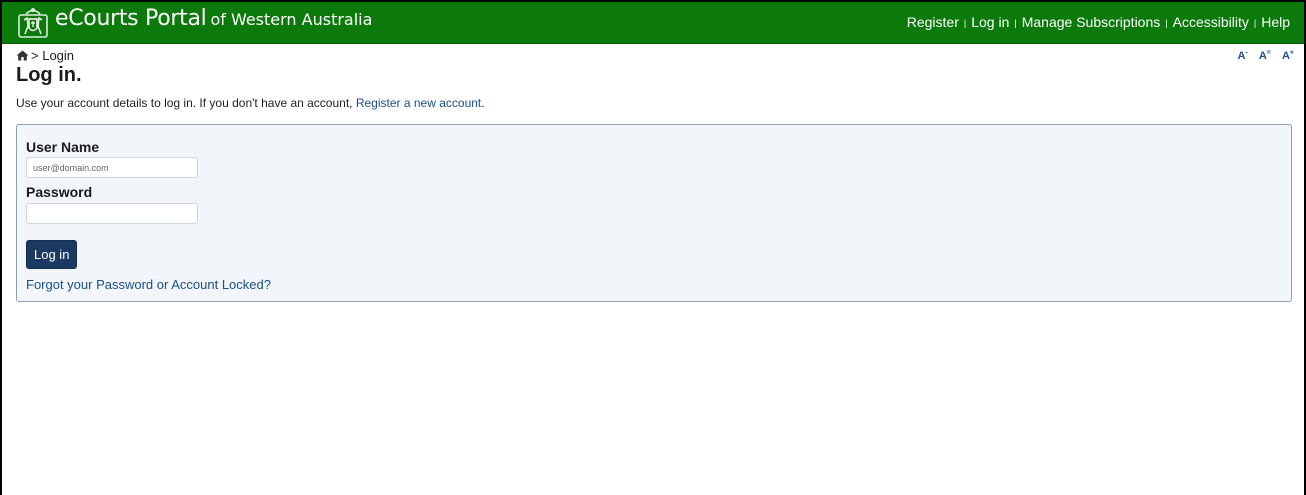 Image resolution: width=1306 pixels, height=495 pixels. I want to click on username-input, so click(112, 167).